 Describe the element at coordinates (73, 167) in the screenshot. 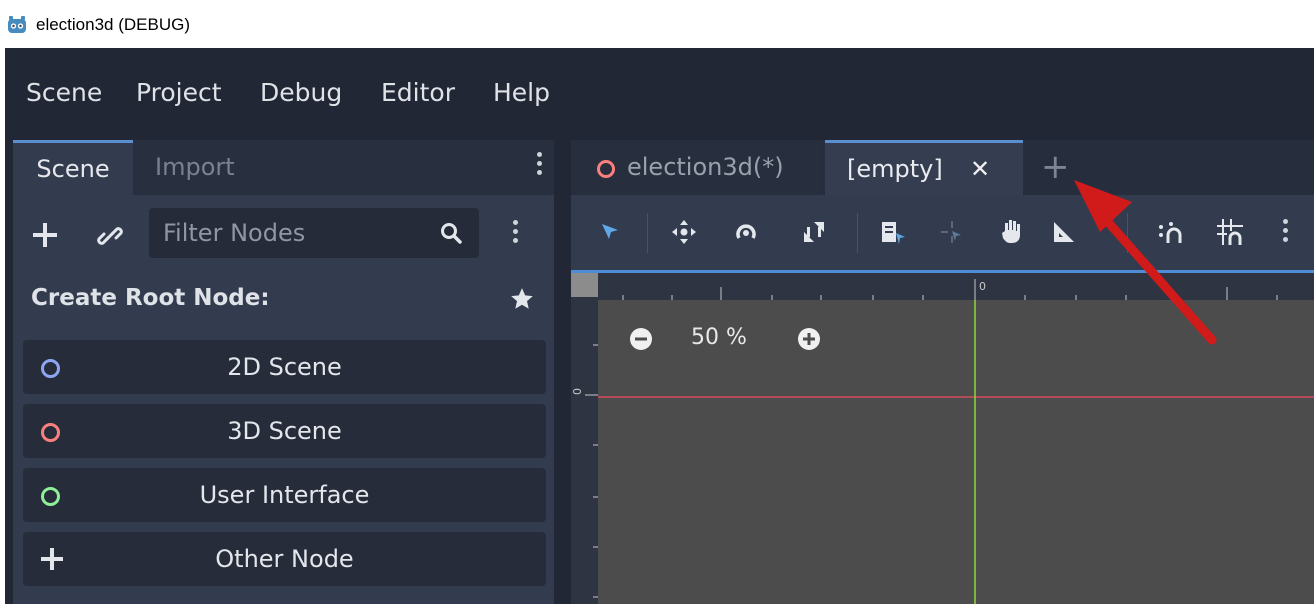

I see `tab-scene: Scene` at that location.